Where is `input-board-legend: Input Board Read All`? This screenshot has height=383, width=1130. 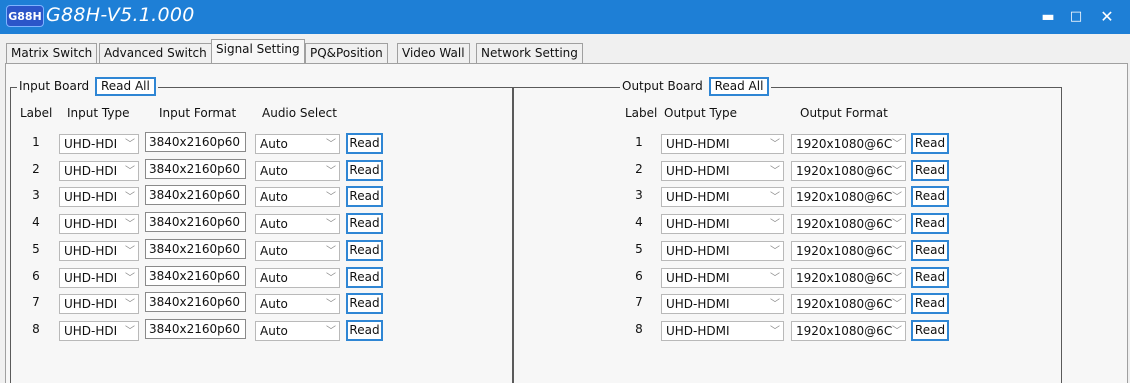
input-board-legend: Input Board Read All is located at coordinates (87, 87).